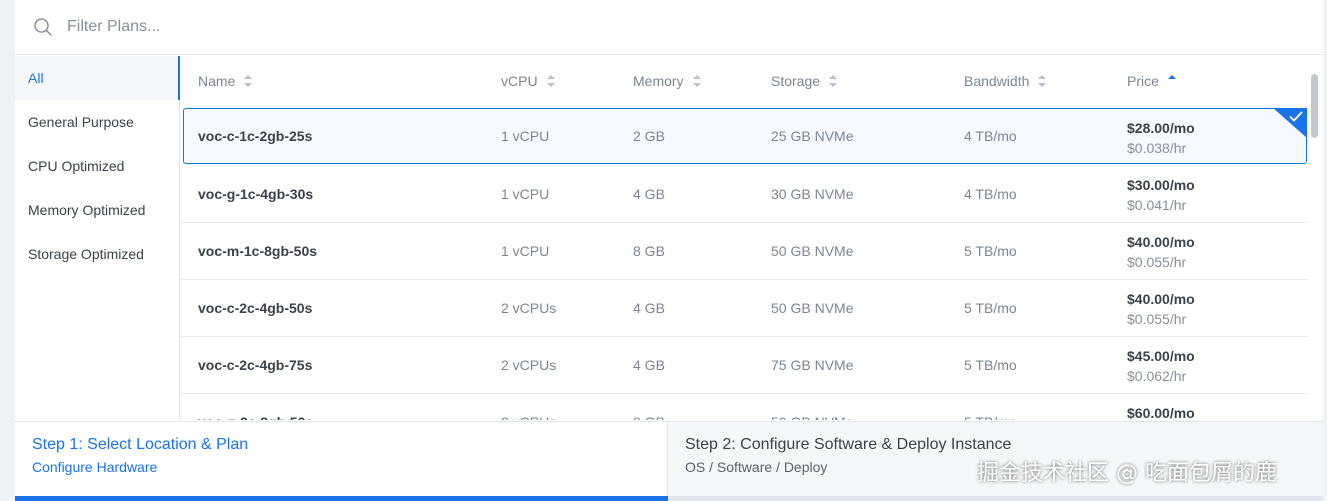 The width and height of the screenshot is (1327, 501). I want to click on table-header: Name vCPU Memory Storage Bandwidth Price, so click(744, 81).